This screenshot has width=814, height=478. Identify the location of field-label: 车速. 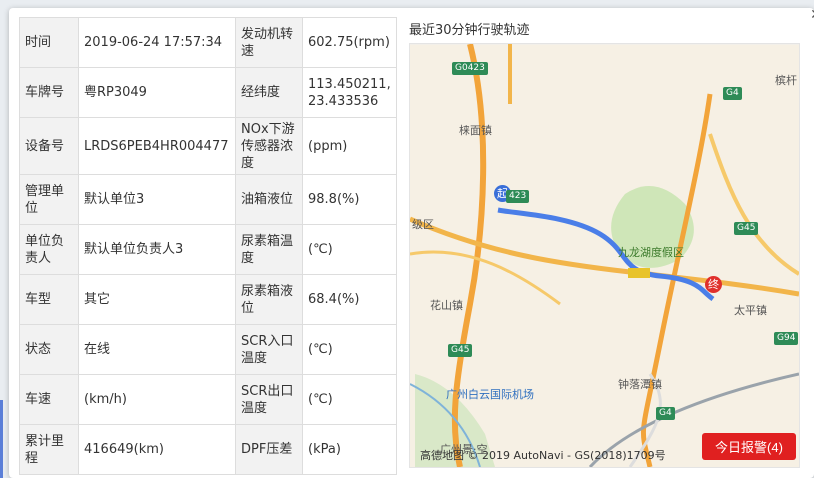
(49, 399).